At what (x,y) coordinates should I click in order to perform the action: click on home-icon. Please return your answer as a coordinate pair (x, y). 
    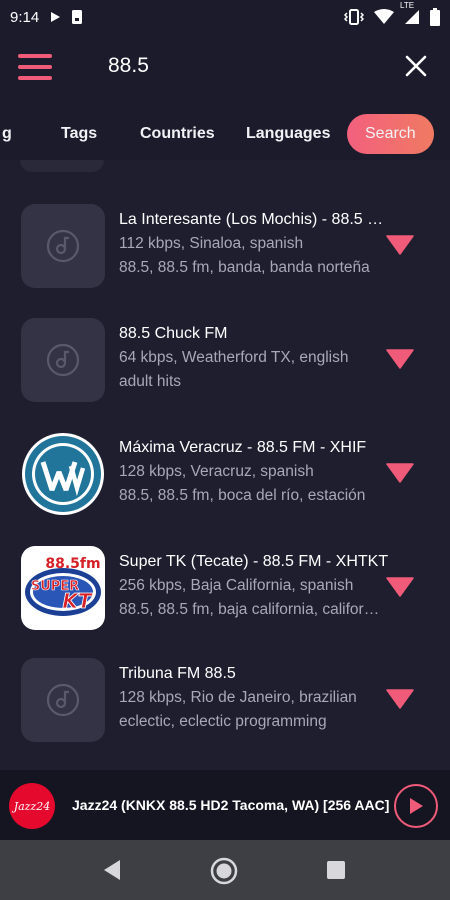
    Looking at the image, I should click on (224, 873).